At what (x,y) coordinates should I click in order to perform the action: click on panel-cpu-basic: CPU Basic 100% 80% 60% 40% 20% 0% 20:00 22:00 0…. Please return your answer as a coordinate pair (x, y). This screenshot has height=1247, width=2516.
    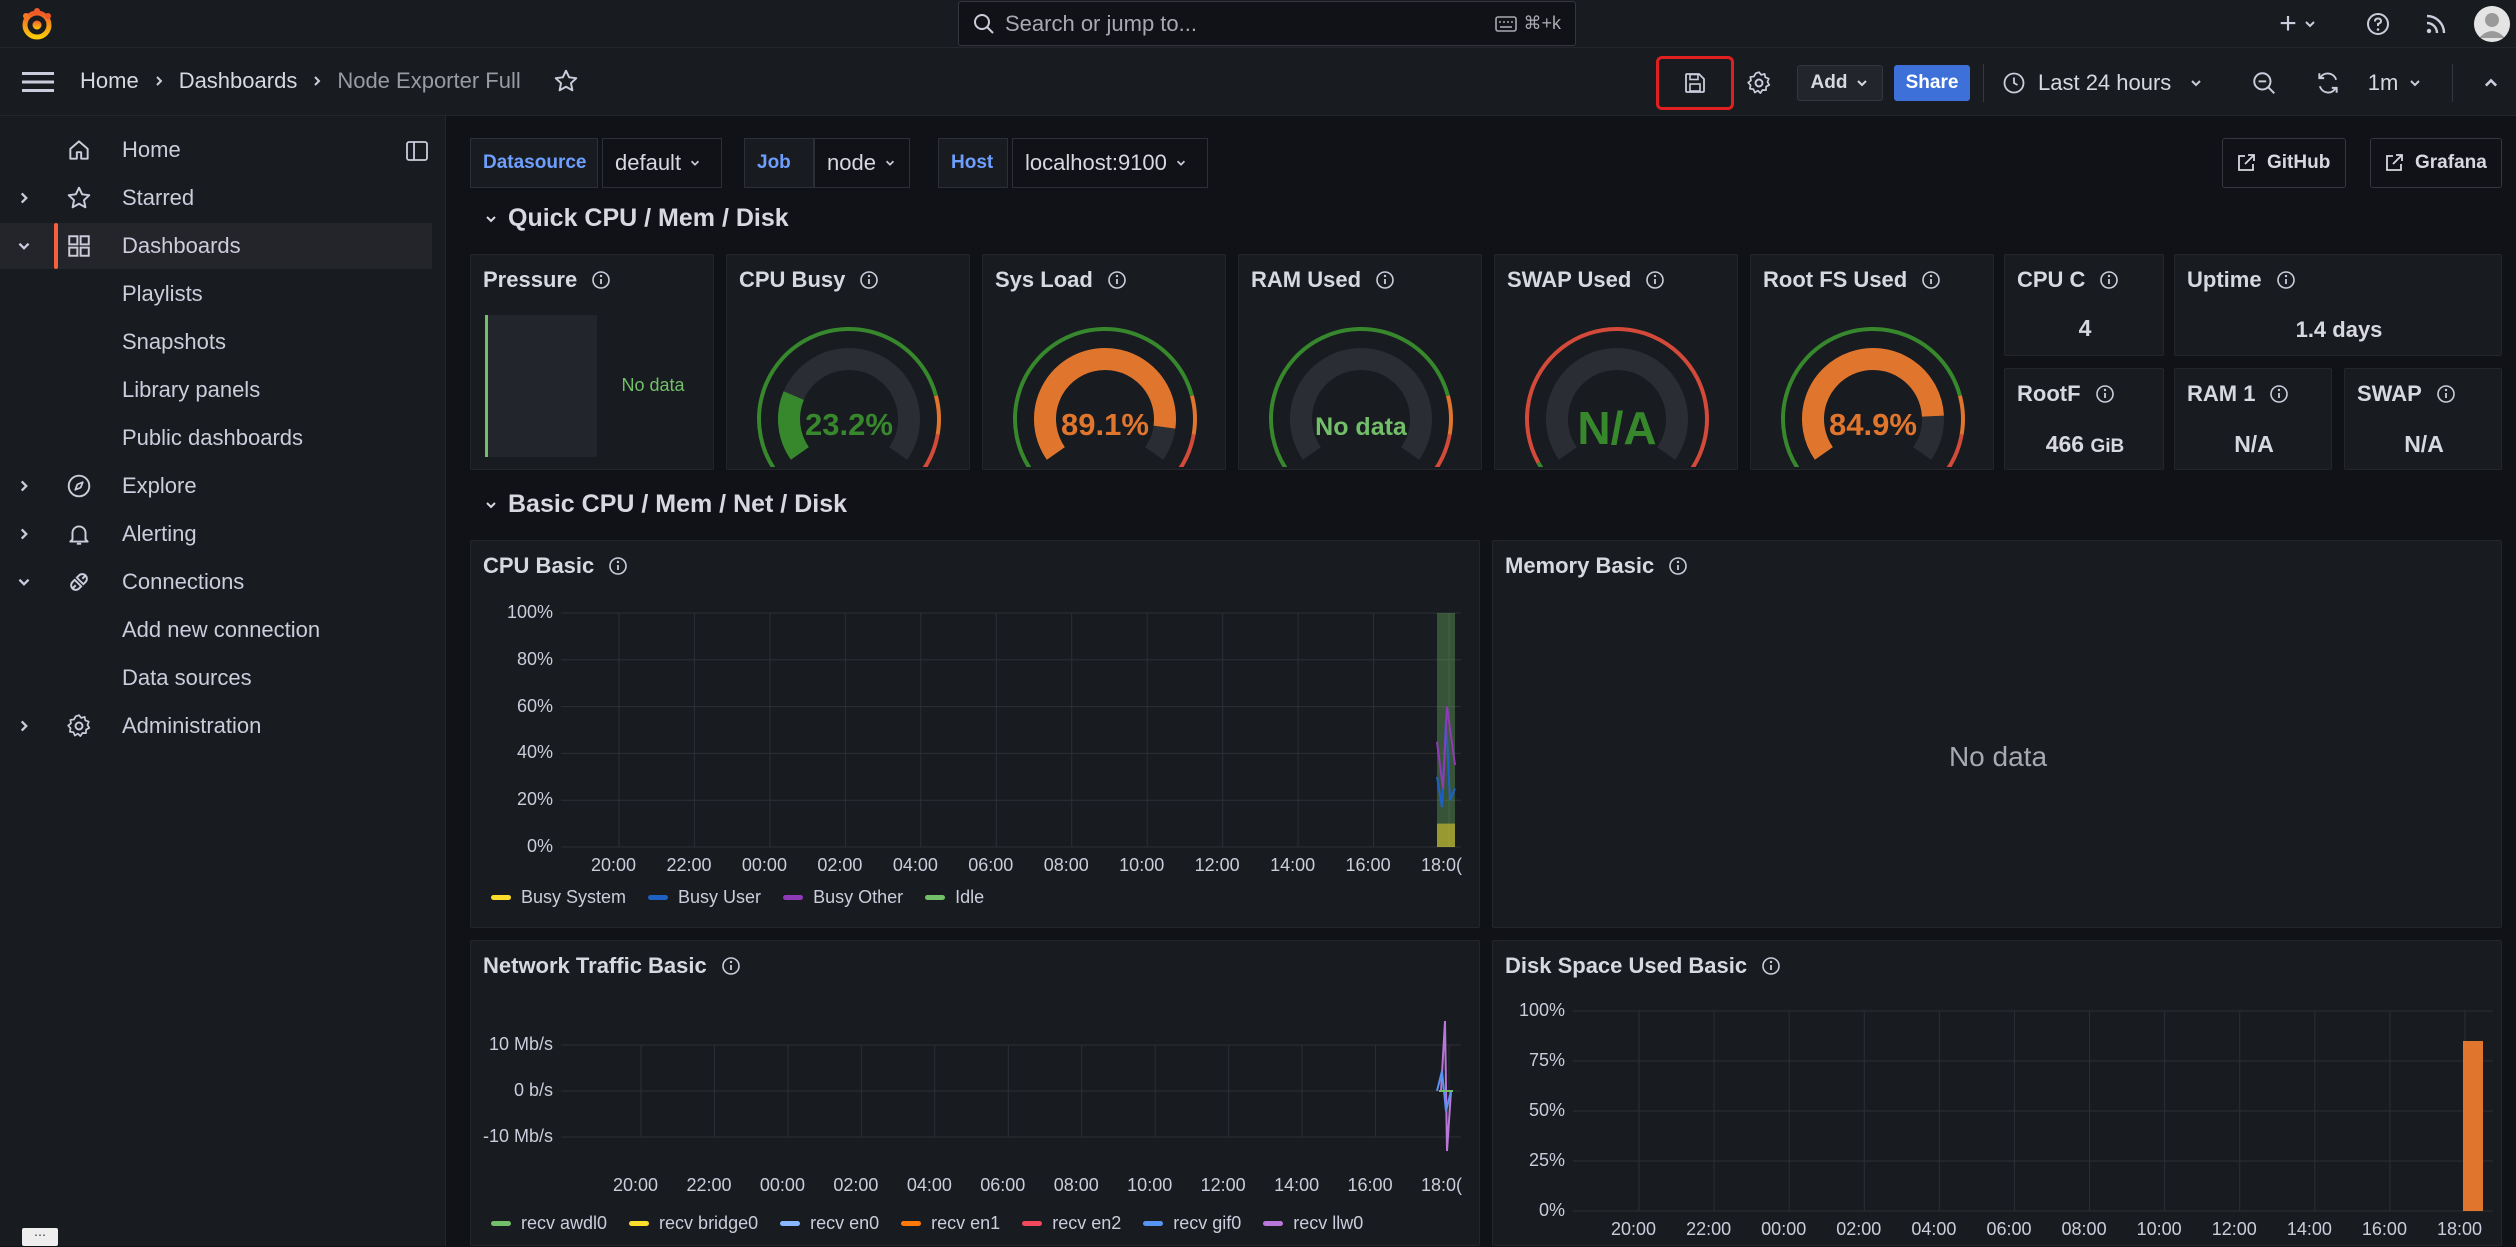
    Looking at the image, I should click on (975, 734).